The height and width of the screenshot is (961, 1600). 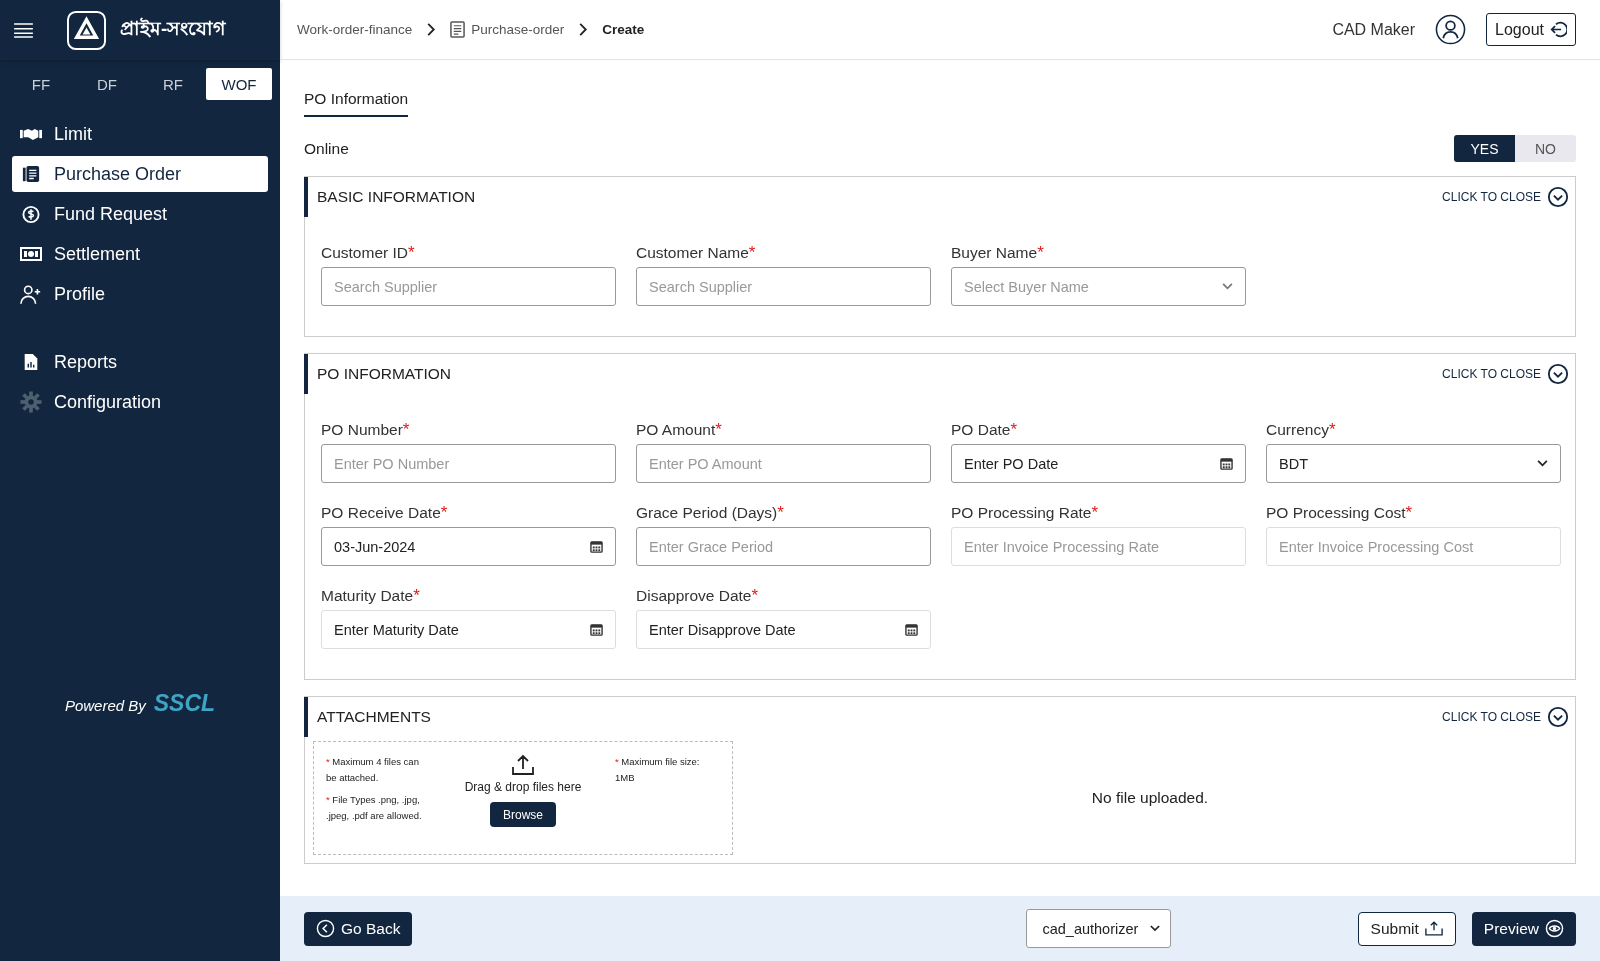 What do you see at coordinates (140, 174) in the screenshot?
I see `nav-item: Purchase Order` at bounding box center [140, 174].